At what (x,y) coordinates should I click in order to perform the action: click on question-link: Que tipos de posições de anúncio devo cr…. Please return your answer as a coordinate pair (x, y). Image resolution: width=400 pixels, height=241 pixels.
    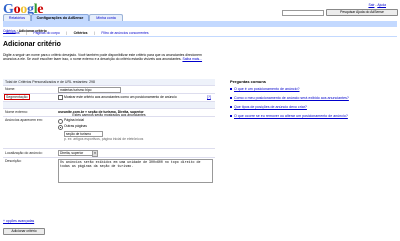
    Looking at the image, I should click on (268, 107).